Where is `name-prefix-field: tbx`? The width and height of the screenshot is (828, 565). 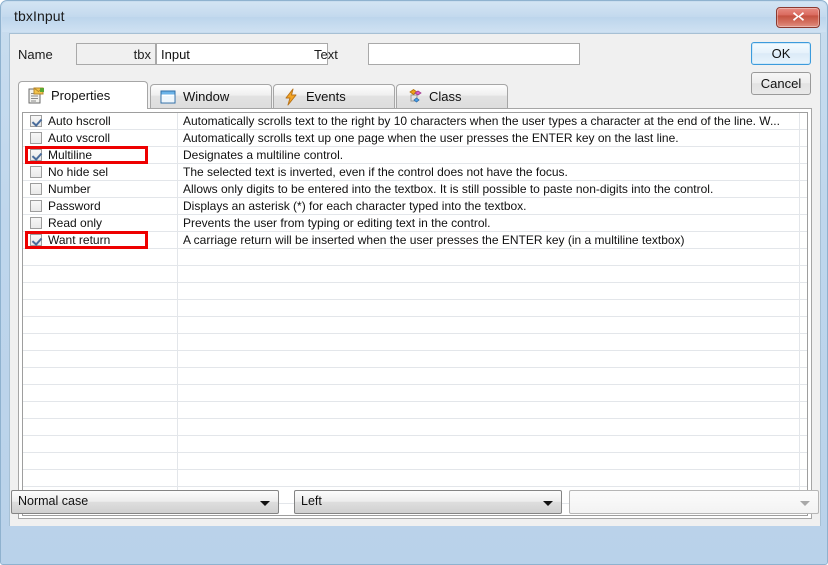 name-prefix-field: tbx is located at coordinates (116, 54).